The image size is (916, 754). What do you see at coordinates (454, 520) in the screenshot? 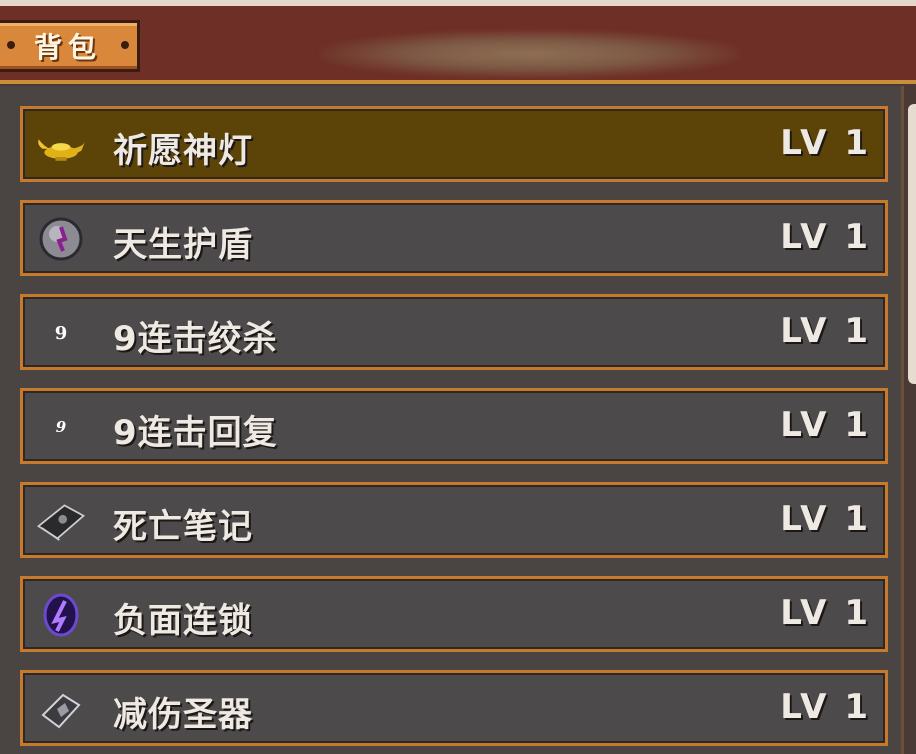
I see `inventory-item-death-note: 死亡笔记 LV 1` at bounding box center [454, 520].